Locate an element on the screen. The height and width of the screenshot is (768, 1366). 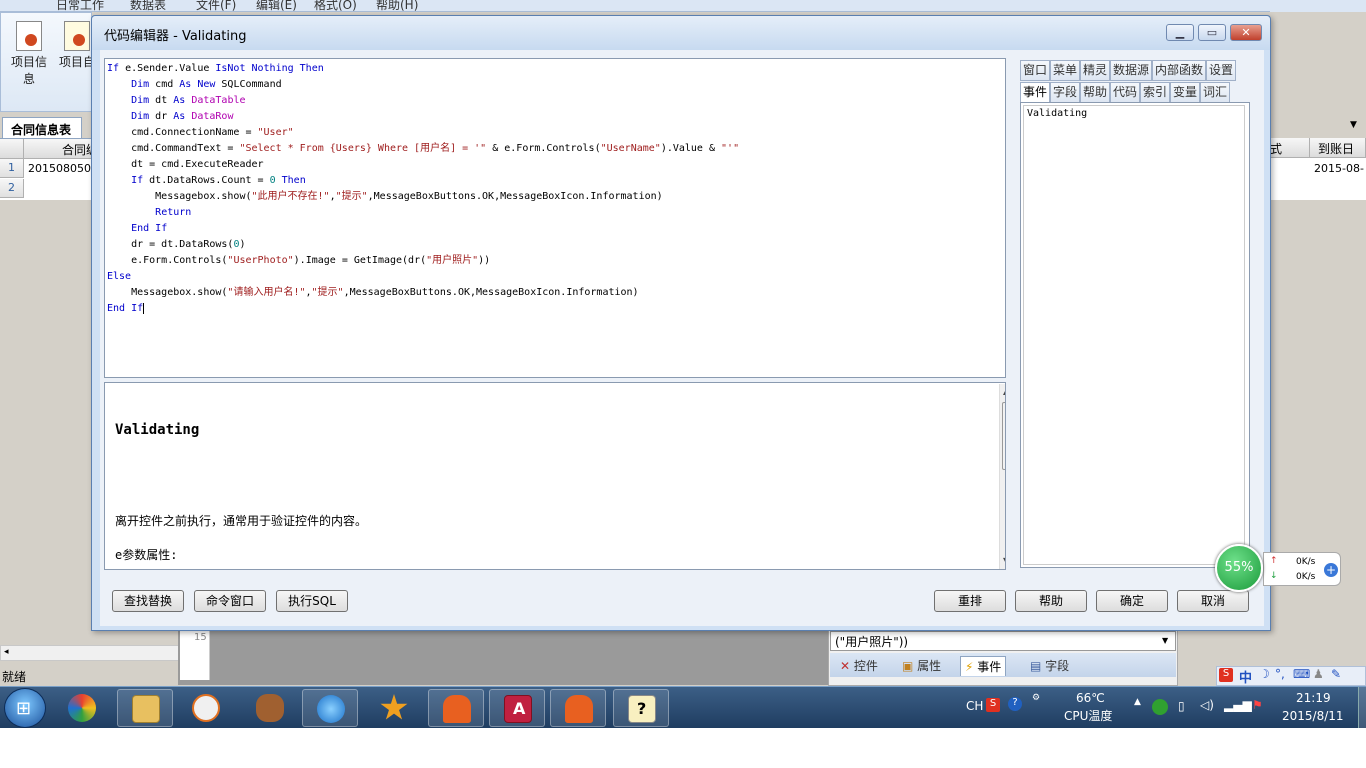
code-line: dr = dt.DataRows(0) is located at coordinates (556, 245).